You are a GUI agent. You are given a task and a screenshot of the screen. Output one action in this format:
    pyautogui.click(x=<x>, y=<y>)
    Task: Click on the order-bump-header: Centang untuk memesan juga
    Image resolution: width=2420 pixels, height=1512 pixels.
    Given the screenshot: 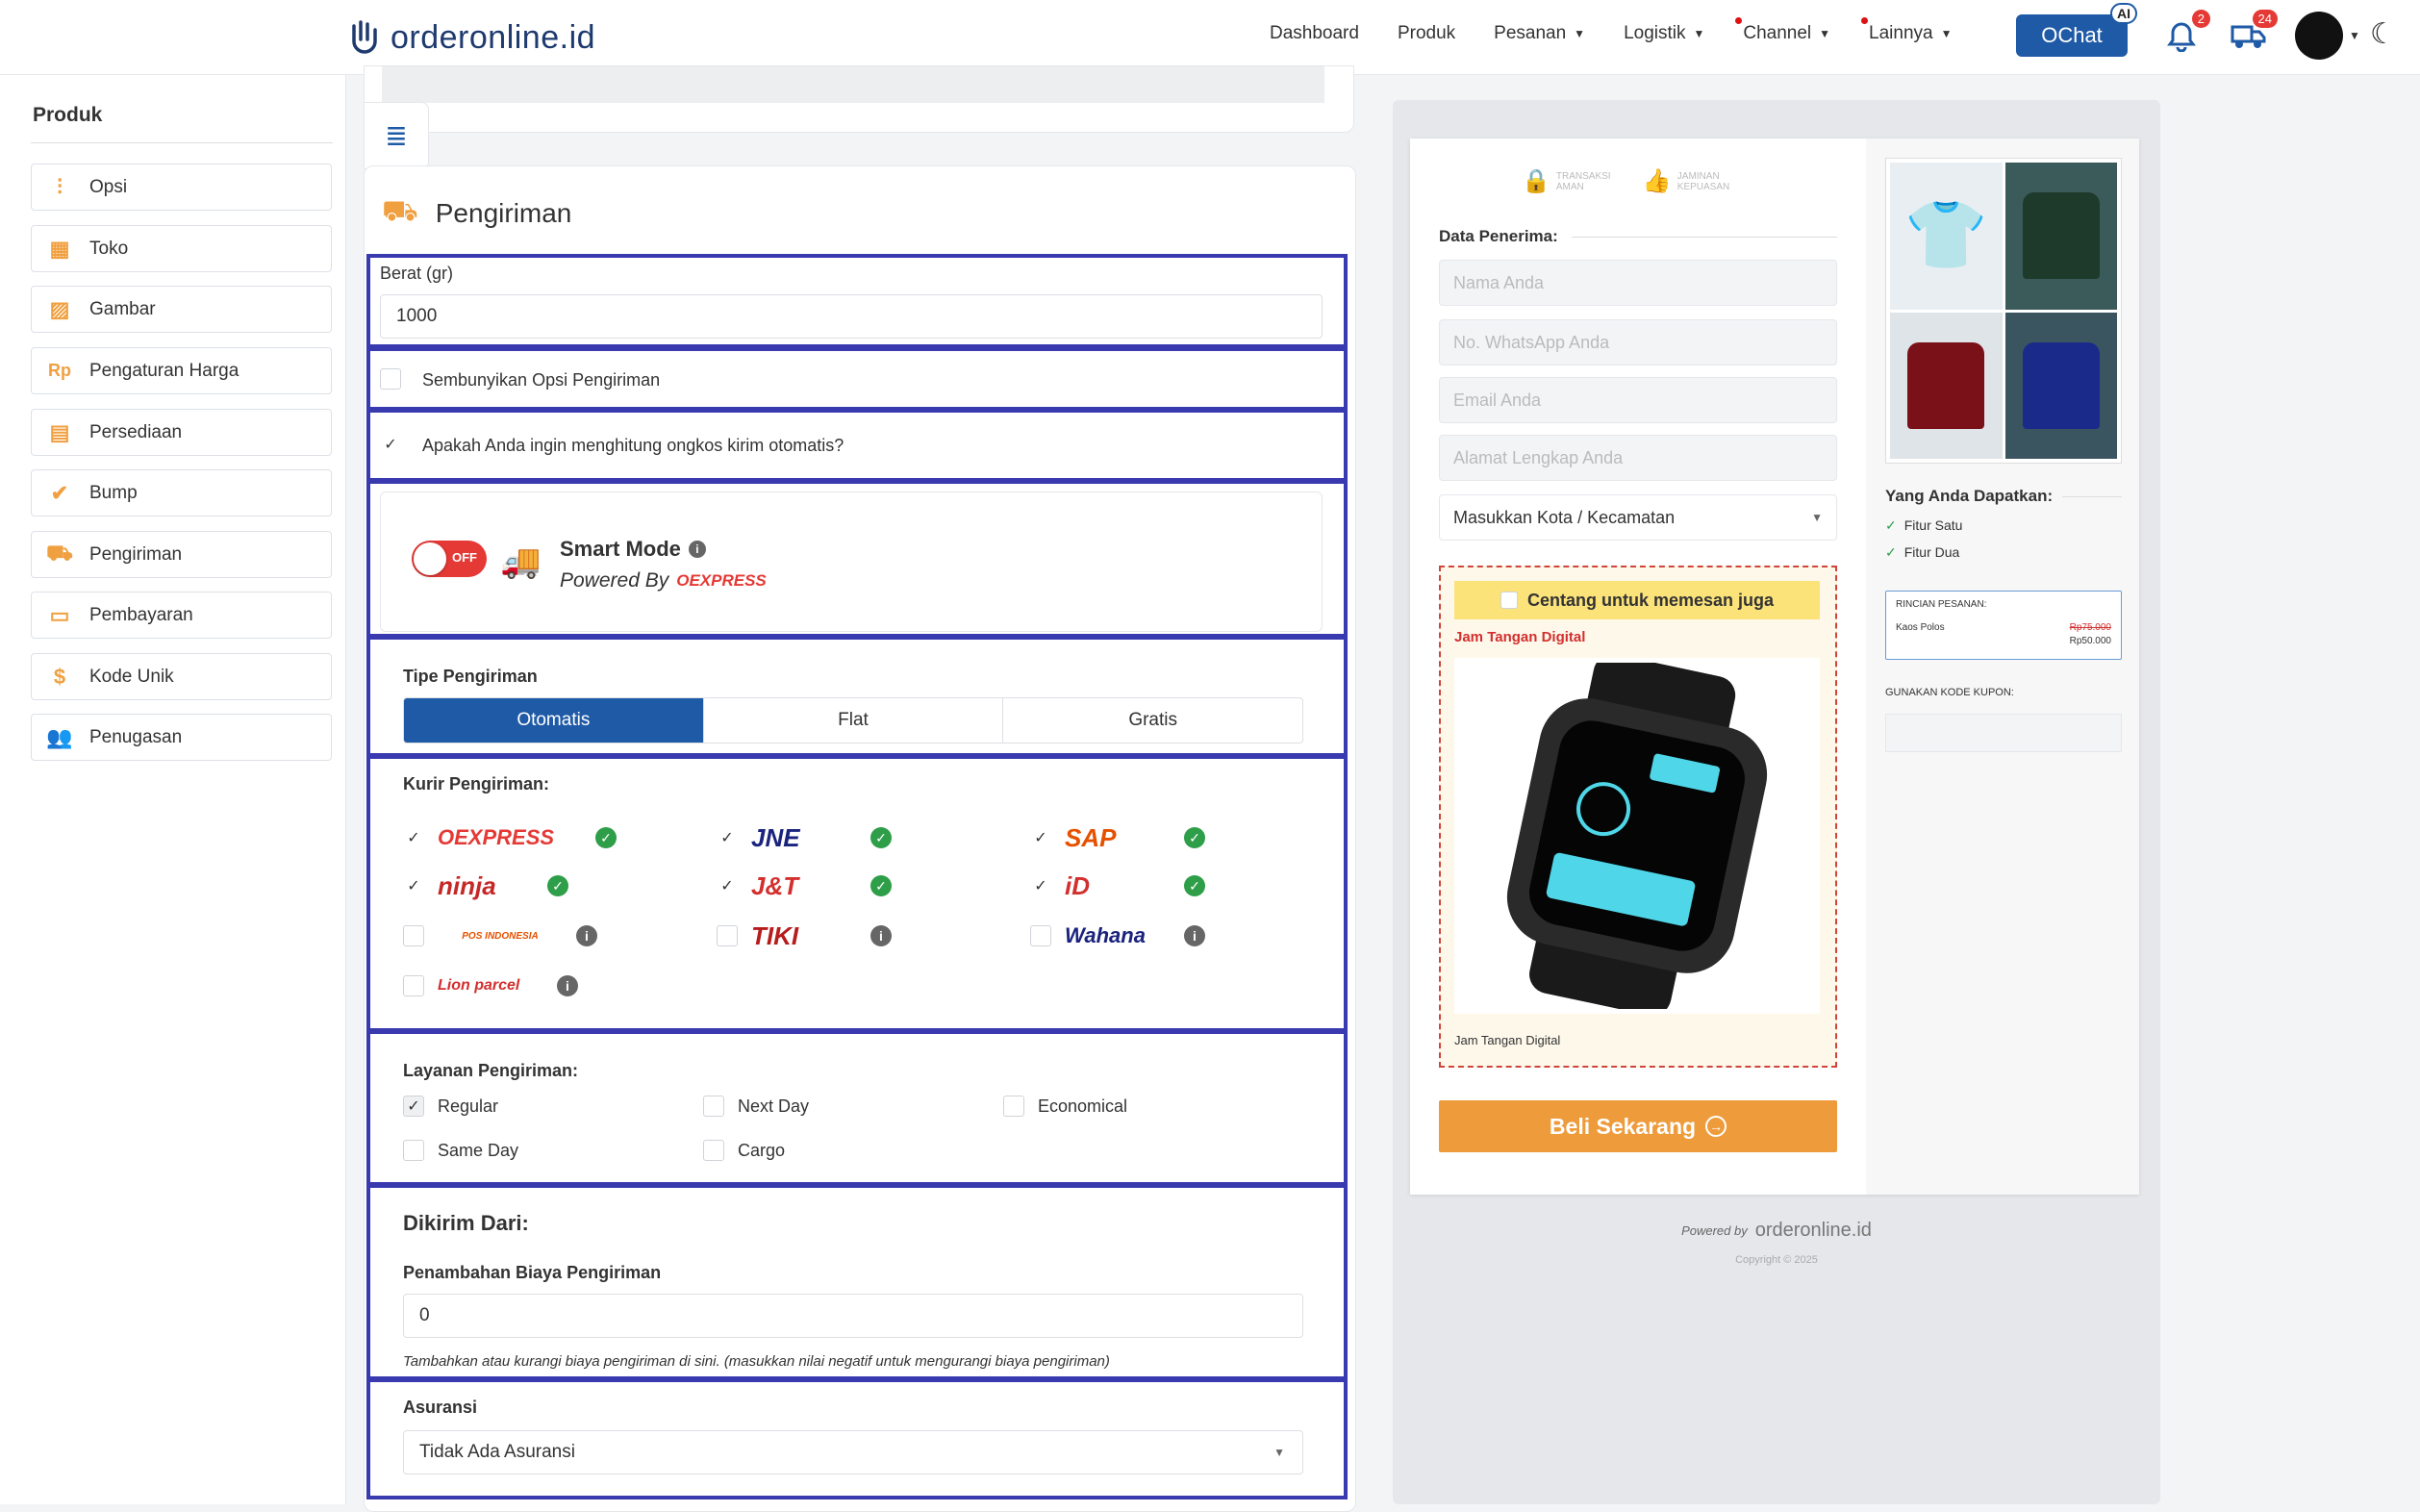 What is the action you would take?
    pyautogui.click(x=1637, y=600)
    